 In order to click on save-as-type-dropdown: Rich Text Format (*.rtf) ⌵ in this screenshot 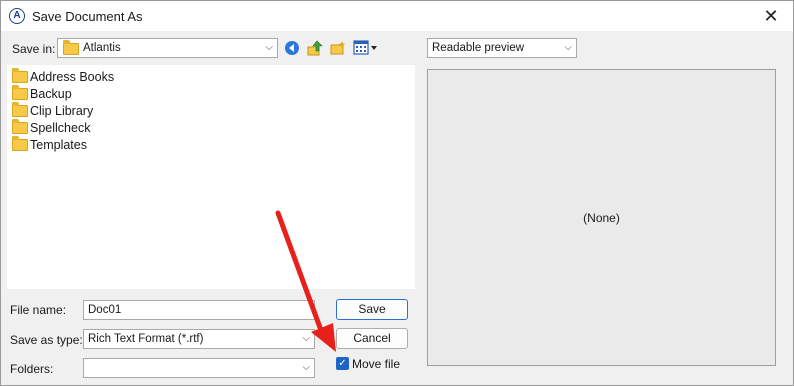, I will do `click(199, 339)`.